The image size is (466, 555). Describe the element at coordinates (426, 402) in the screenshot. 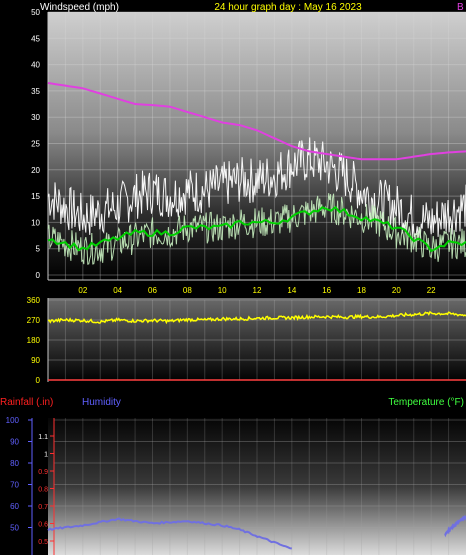

I see `temperature-label: Temperature (°F)` at that location.